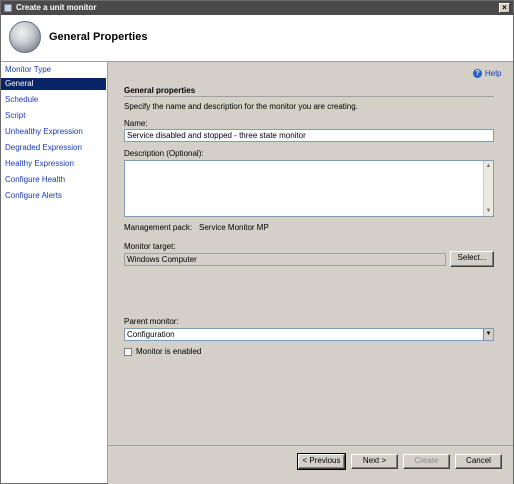  What do you see at coordinates (321, 461) in the screenshot?
I see `previous-button: < Previous` at bounding box center [321, 461].